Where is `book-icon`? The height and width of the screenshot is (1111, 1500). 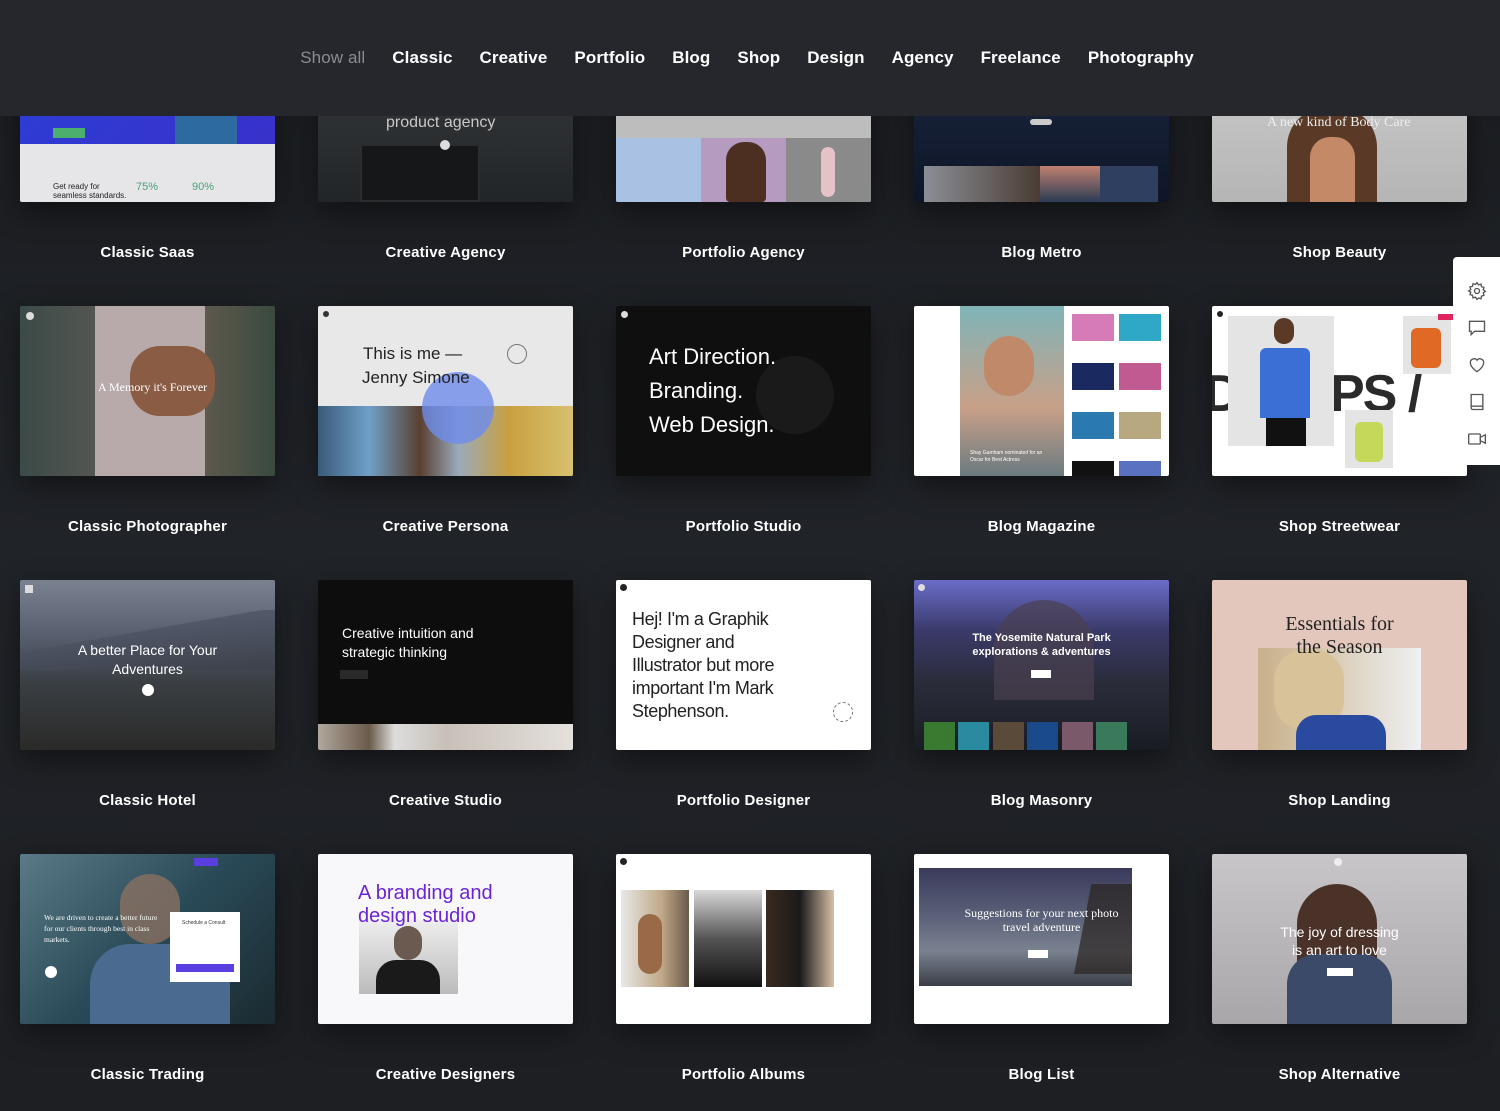 book-icon is located at coordinates (1477, 402).